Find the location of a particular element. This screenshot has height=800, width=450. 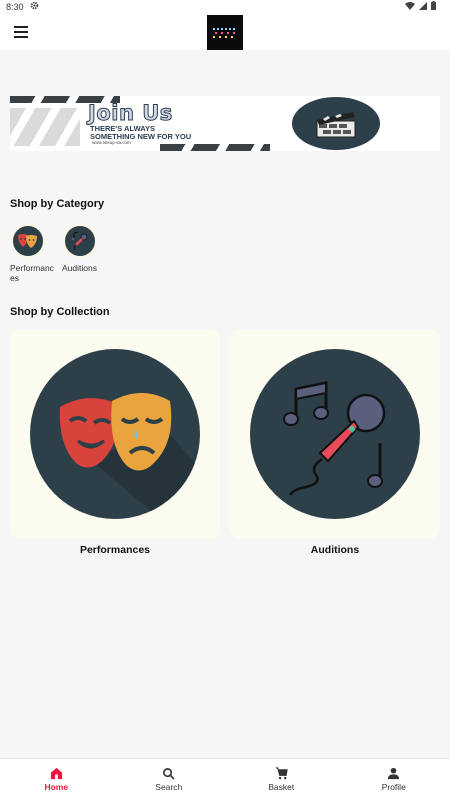

nav-label: Home is located at coordinates (56, 787).